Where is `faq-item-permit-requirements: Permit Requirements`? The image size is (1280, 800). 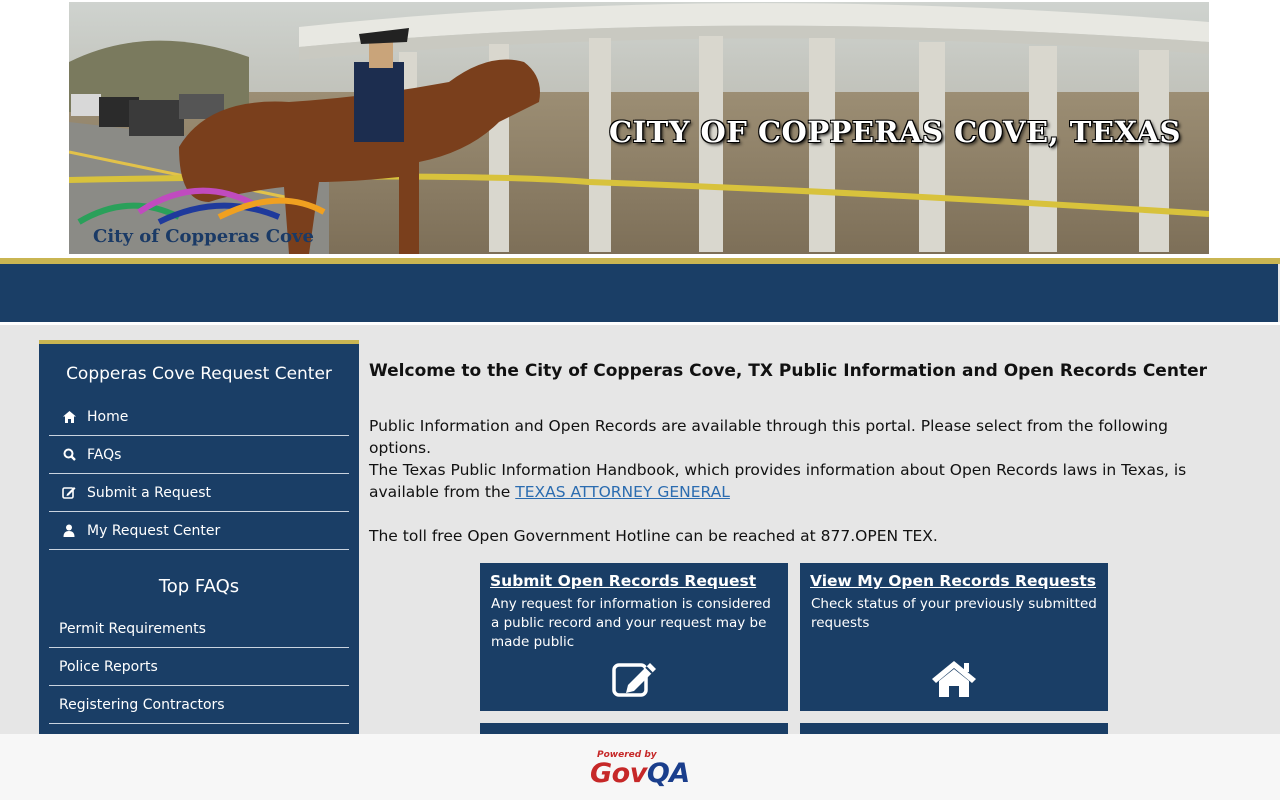 faq-item-permit-requirements: Permit Requirements is located at coordinates (199, 629).